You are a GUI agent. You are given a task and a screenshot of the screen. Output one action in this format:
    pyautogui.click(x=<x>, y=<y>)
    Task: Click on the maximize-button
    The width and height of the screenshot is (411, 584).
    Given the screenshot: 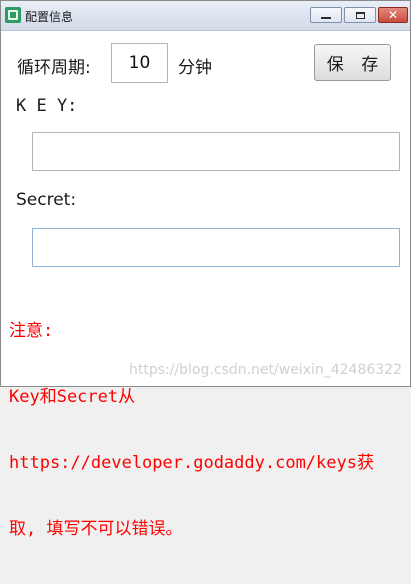 What is the action you would take?
    pyautogui.click(x=360, y=15)
    